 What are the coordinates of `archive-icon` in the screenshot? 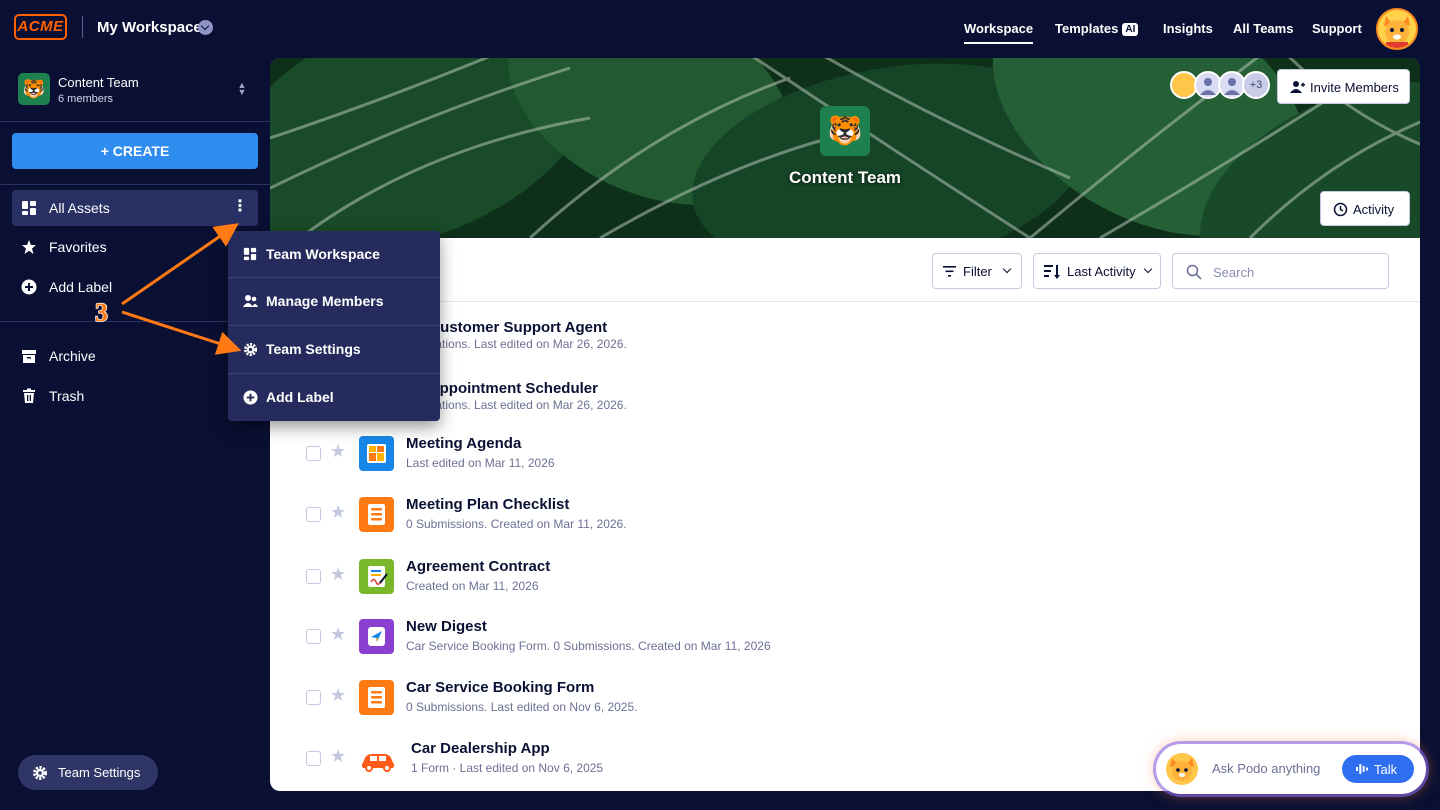 It's located at (29, 356).